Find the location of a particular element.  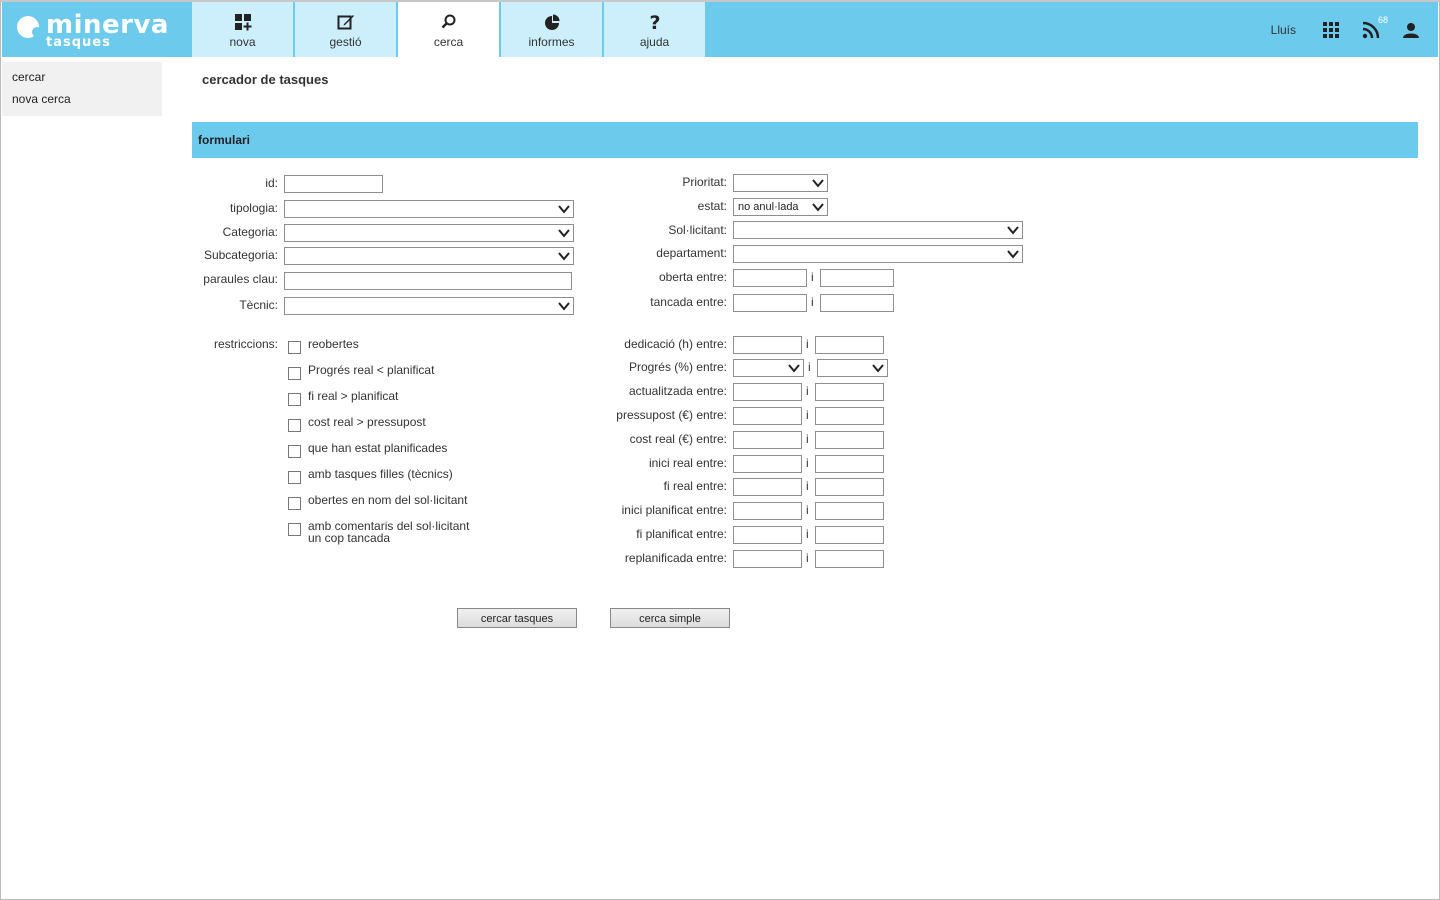

actualitzada-from-input is located at coordinates (767, 392).